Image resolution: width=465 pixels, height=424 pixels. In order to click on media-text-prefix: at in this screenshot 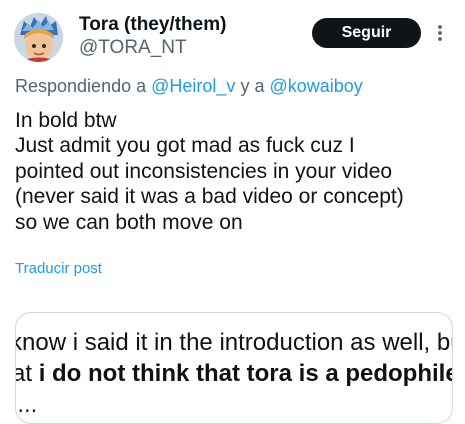, I will do `click(24, 373)`.